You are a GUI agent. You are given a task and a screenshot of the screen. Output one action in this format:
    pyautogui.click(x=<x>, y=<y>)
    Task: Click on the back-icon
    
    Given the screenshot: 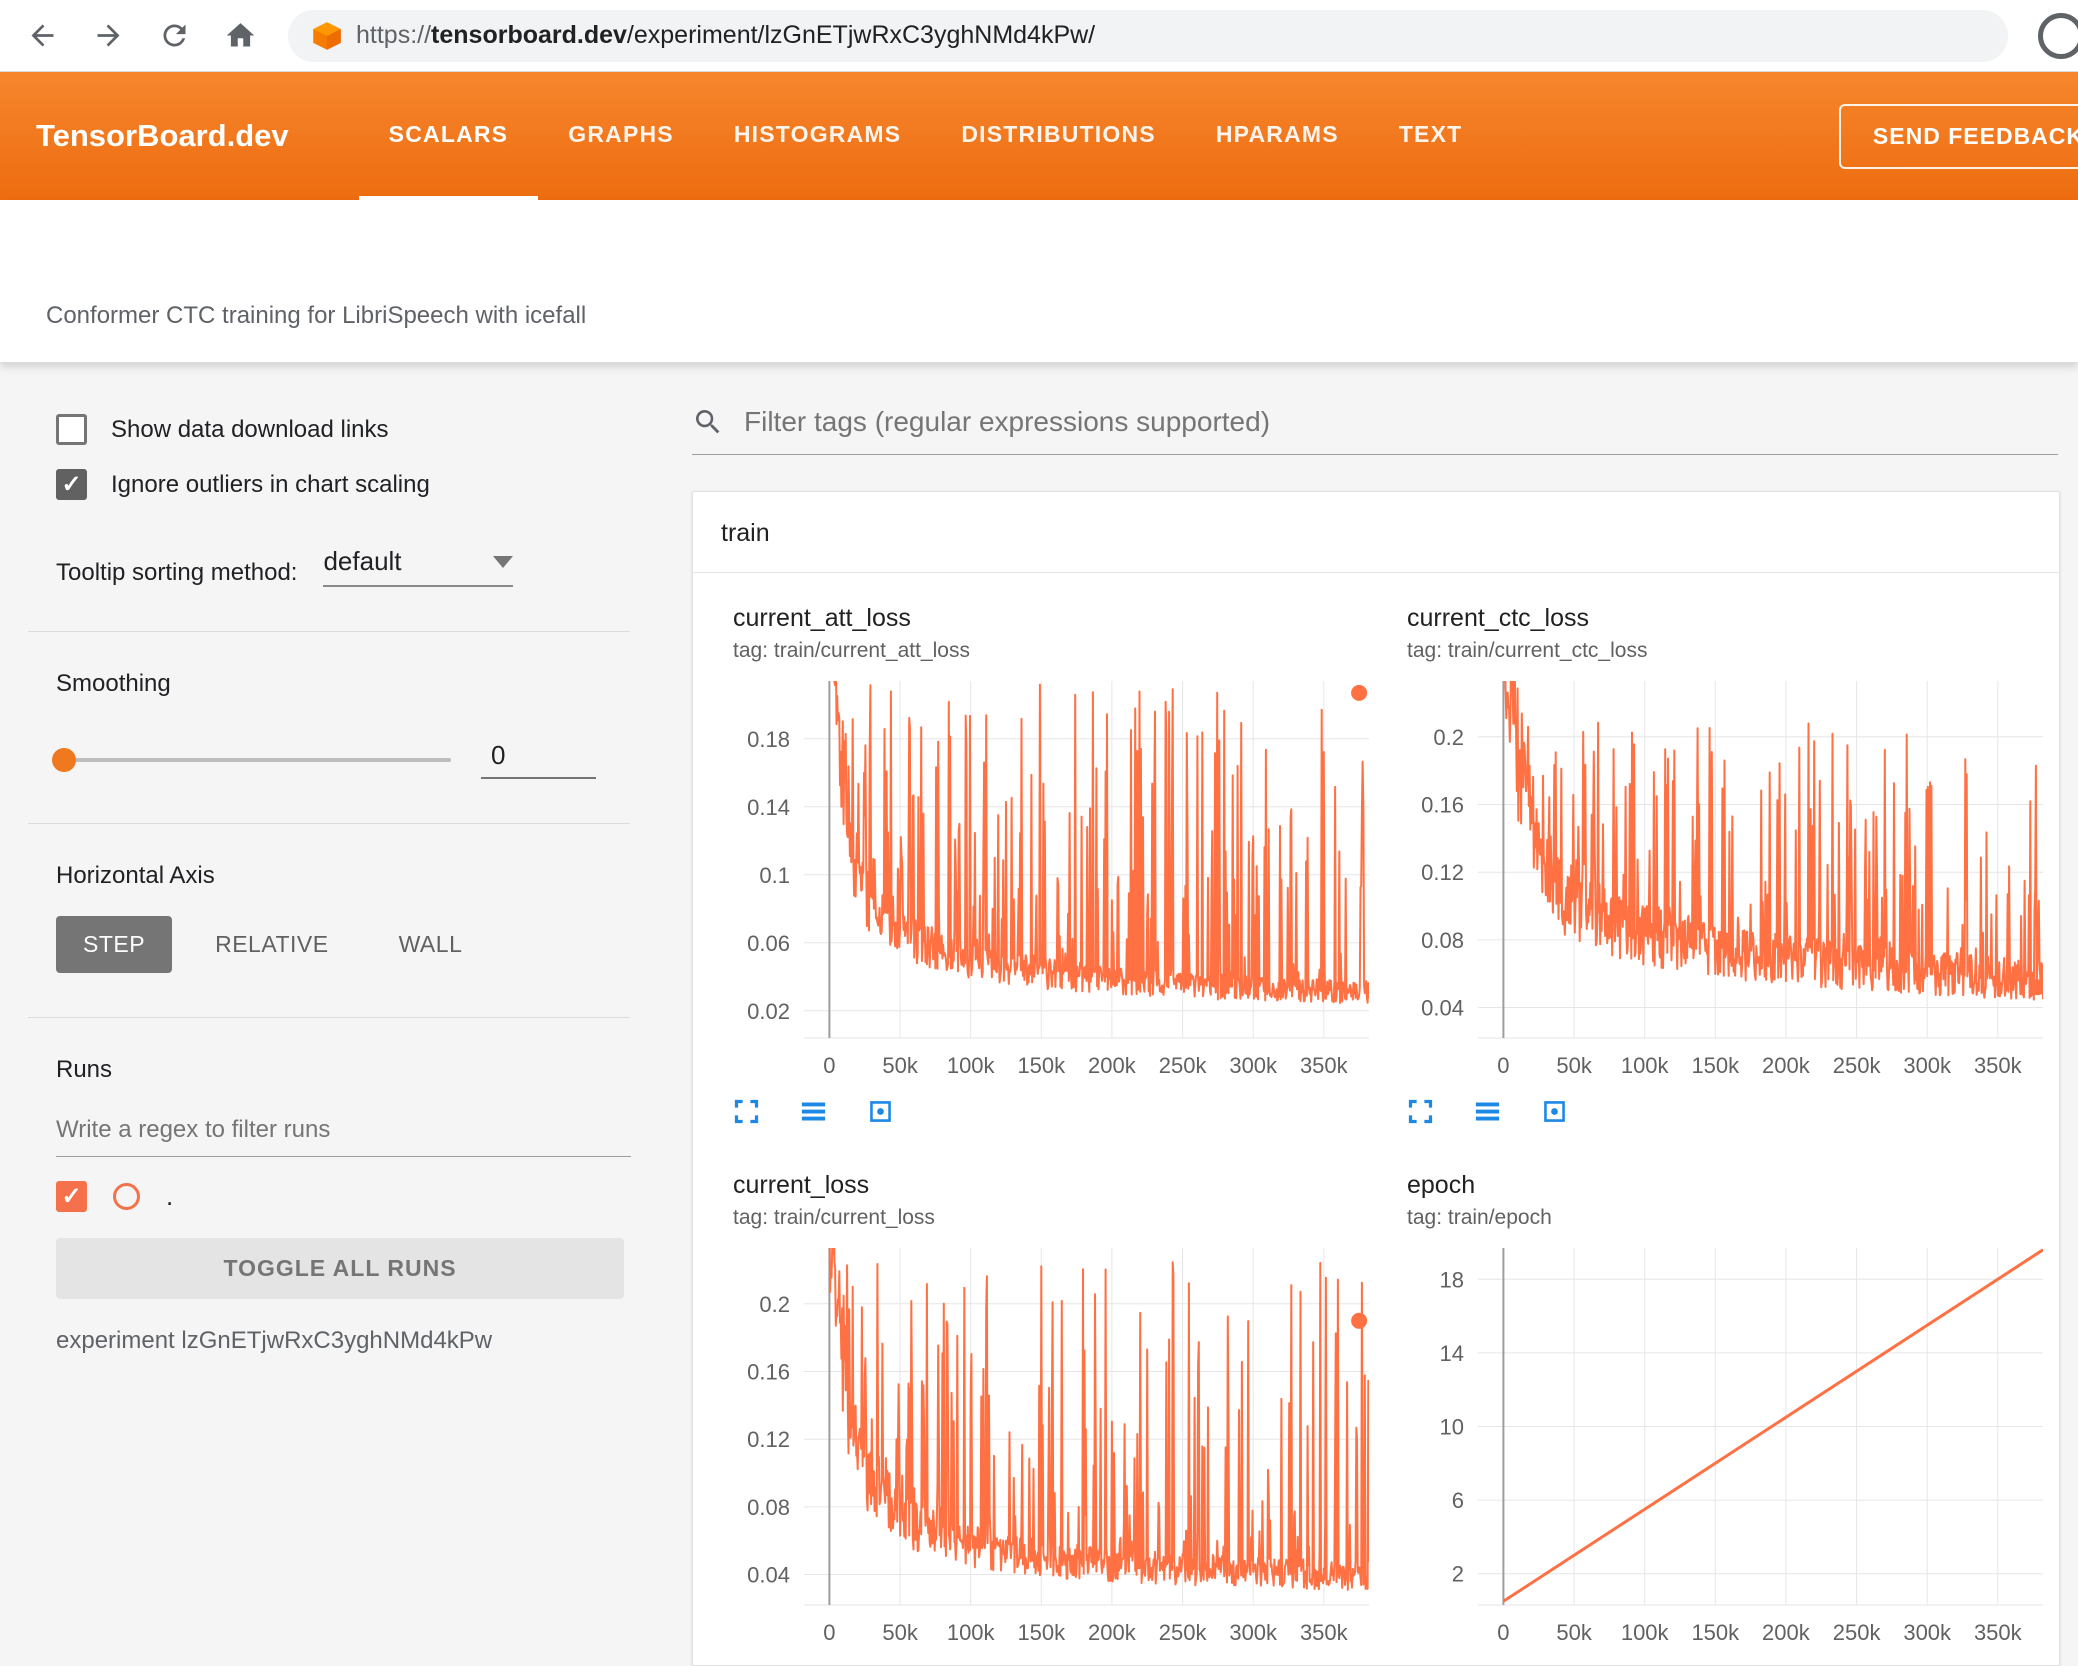 What is the action you would take?
    pyautogui.click(x=42, y=36)
    